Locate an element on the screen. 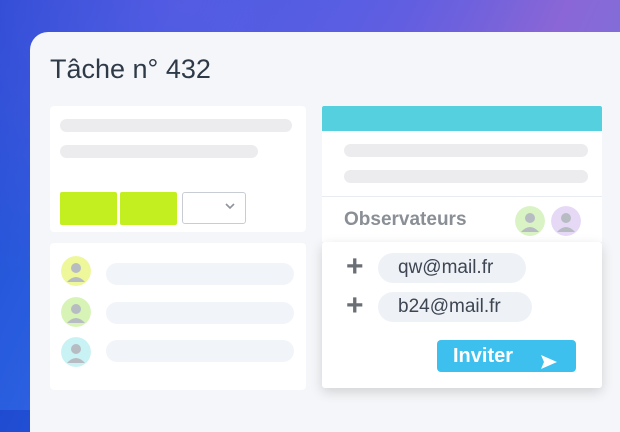 The image size is (620, 432). chevron-down-icon is located at coordinates (230, 207).